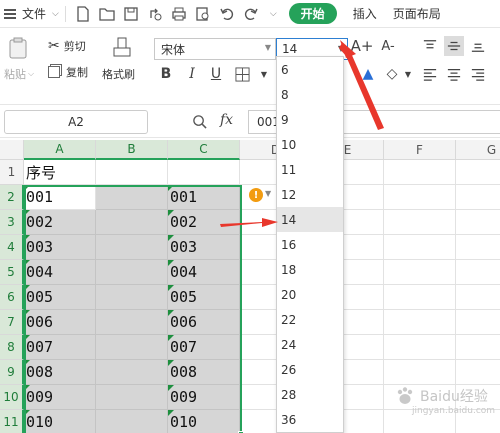  Describe the element at coordinates (132, 297) in the screenshot. I see `cell-b6` at that location.